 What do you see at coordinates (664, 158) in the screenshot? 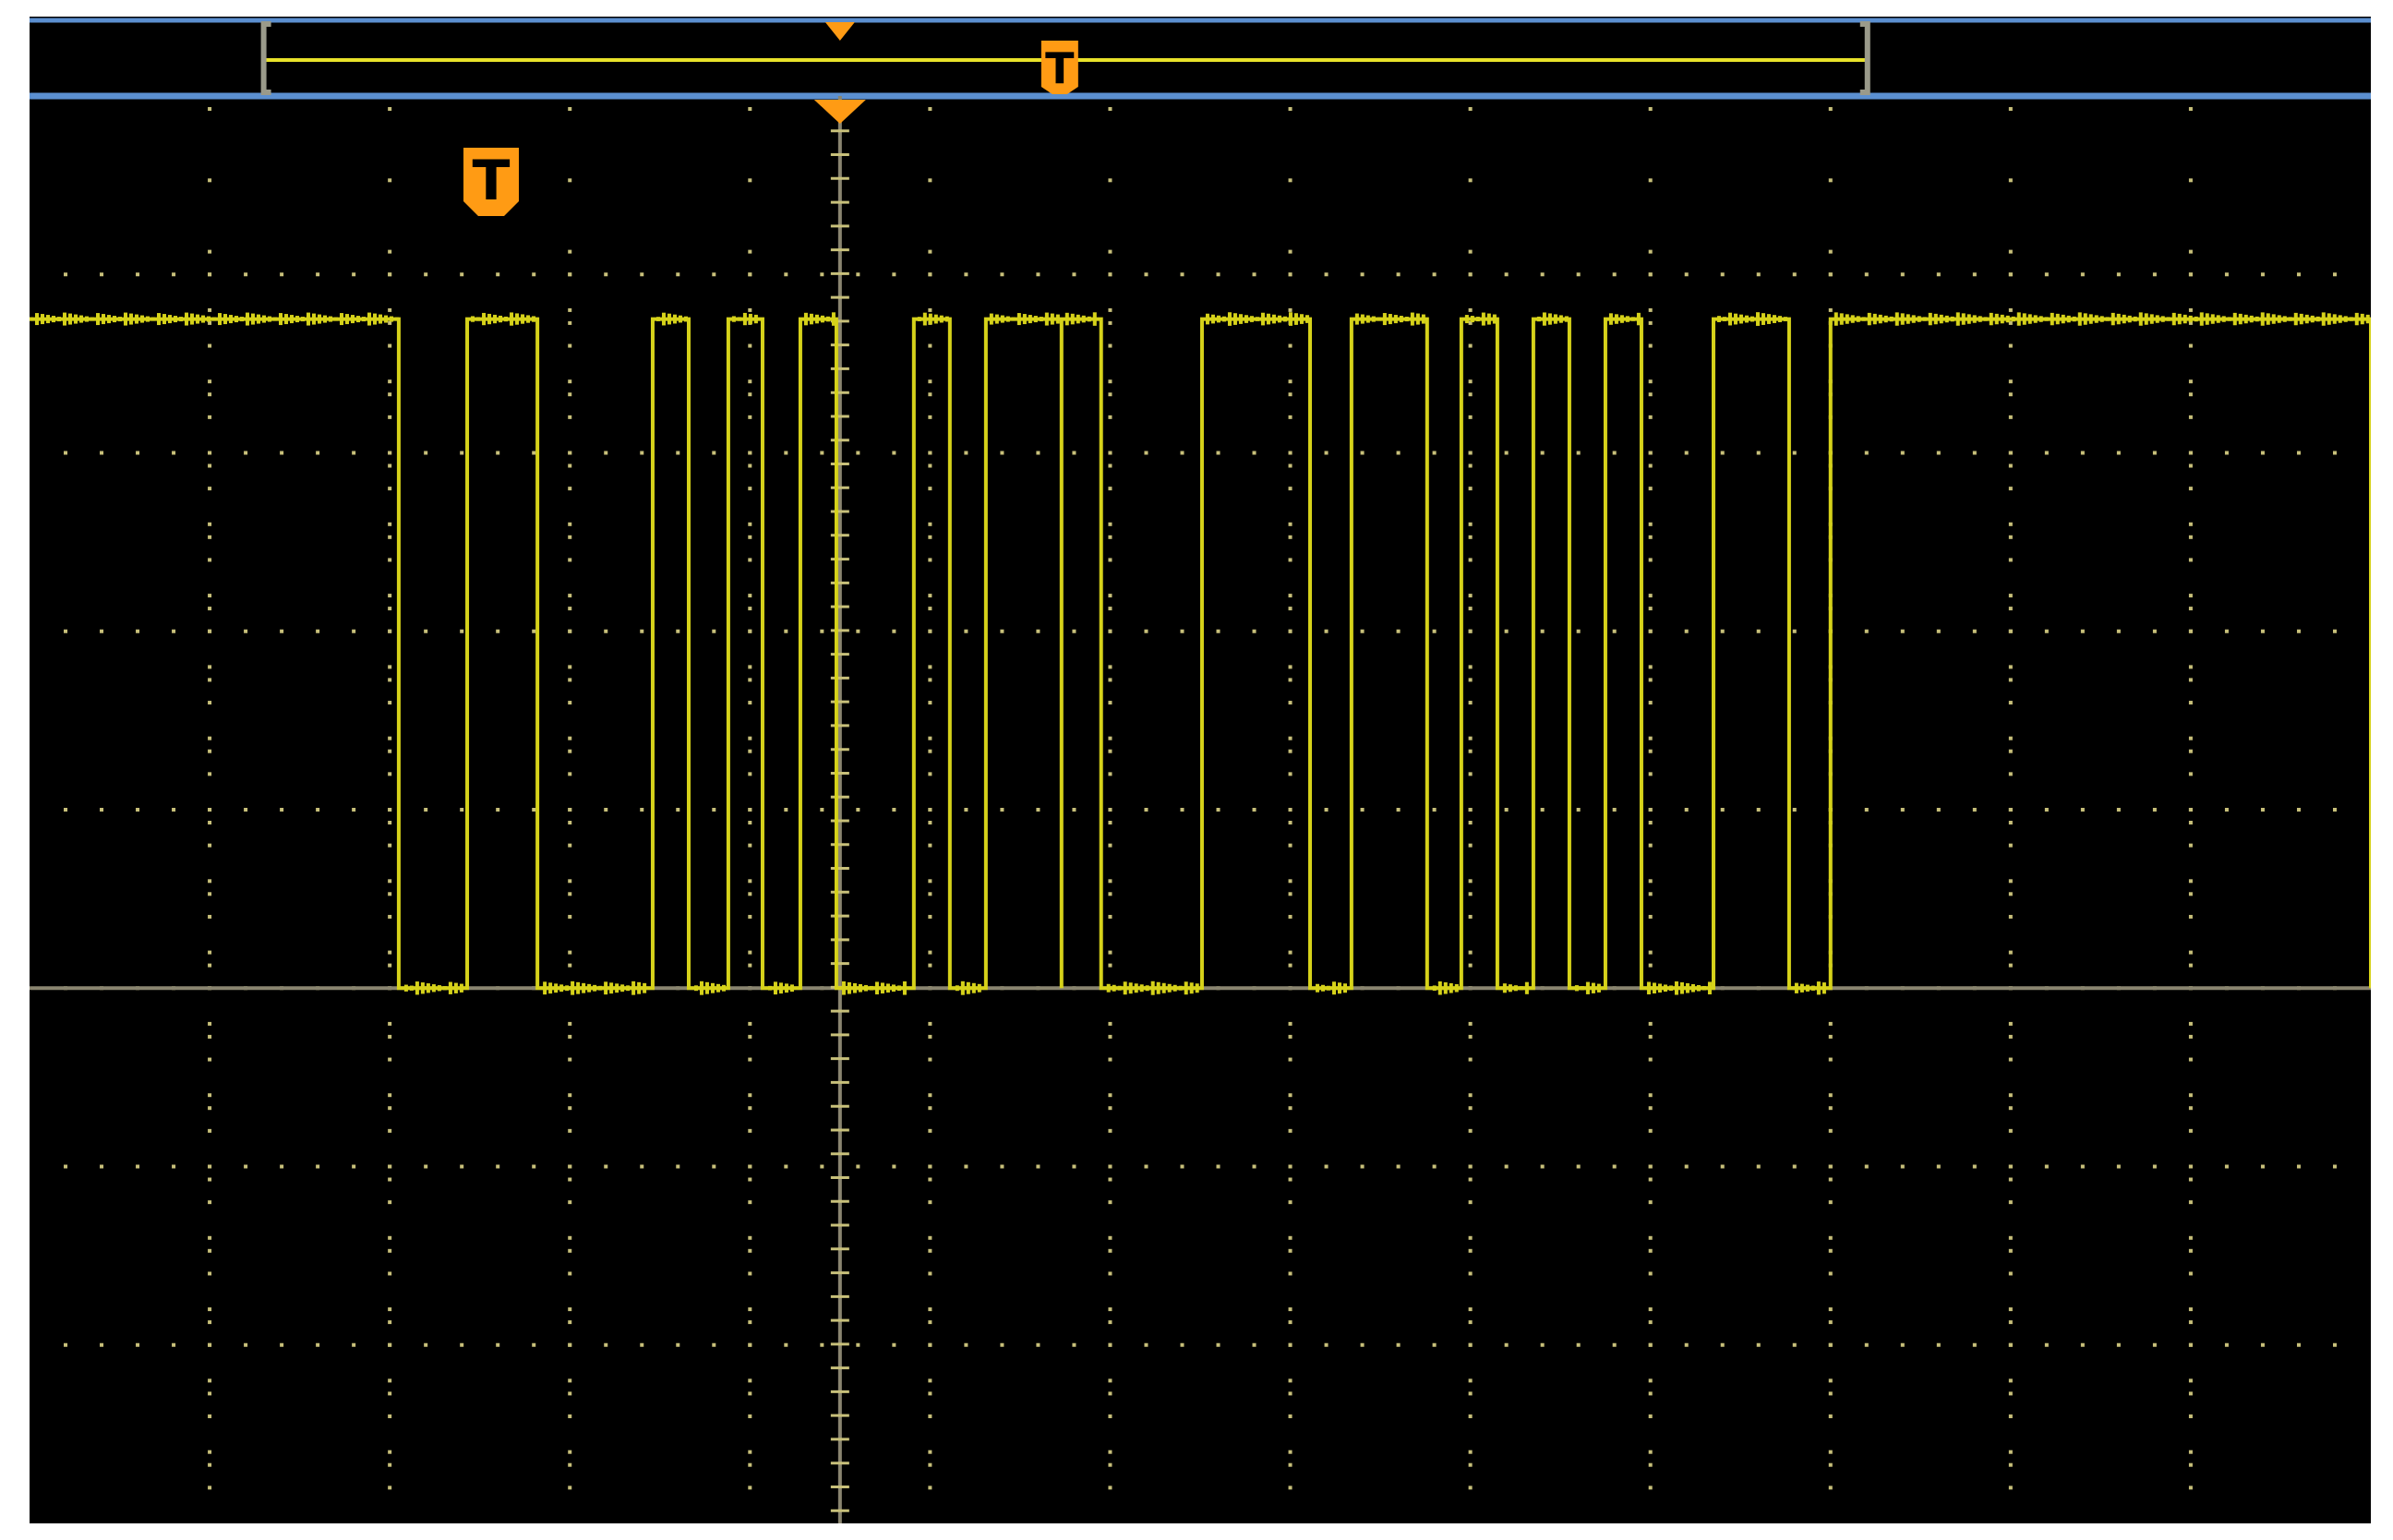
I see `trigger-markers: T` at bounding box center [664, 158].